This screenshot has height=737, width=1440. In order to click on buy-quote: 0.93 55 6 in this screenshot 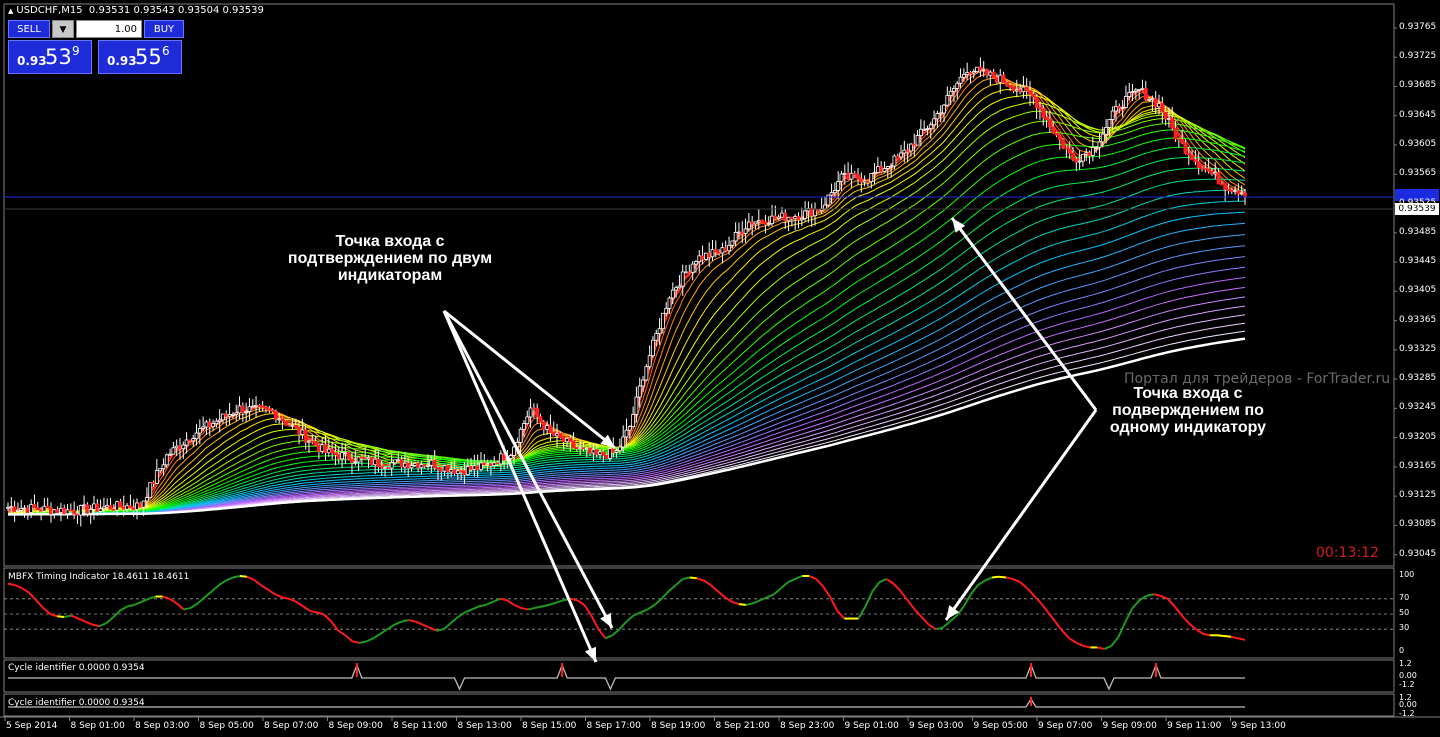, I will do `click(140, 57)`.